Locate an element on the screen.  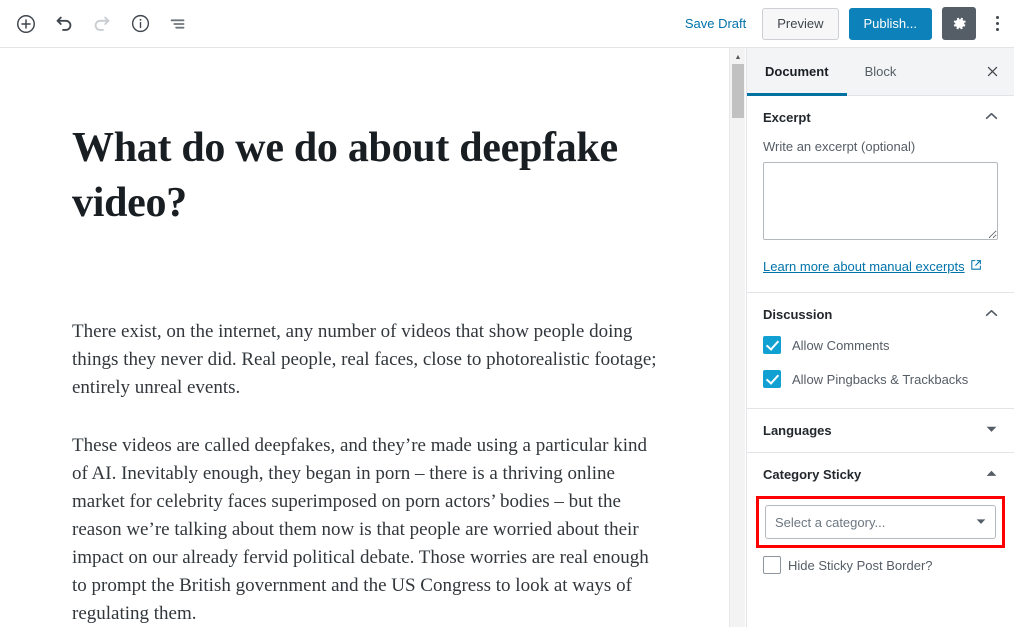
panel-discussion-title: Discussion is located at coordinates (798, 314).